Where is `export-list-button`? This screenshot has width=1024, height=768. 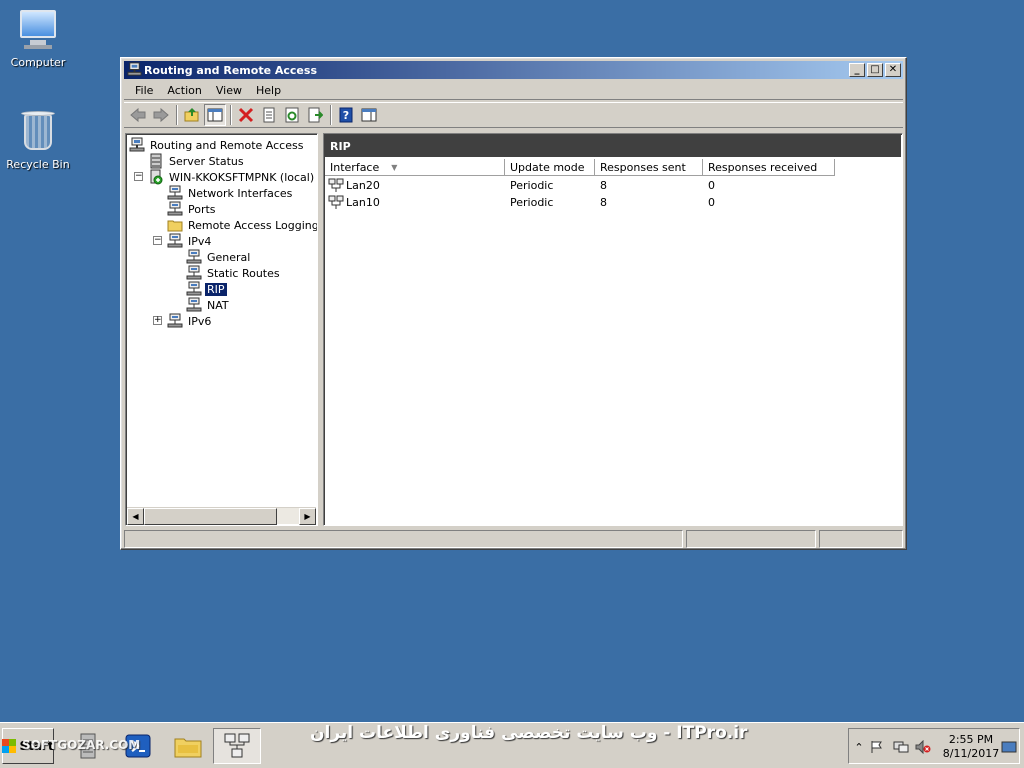
export-list-button is located at coordinates (315, 115).